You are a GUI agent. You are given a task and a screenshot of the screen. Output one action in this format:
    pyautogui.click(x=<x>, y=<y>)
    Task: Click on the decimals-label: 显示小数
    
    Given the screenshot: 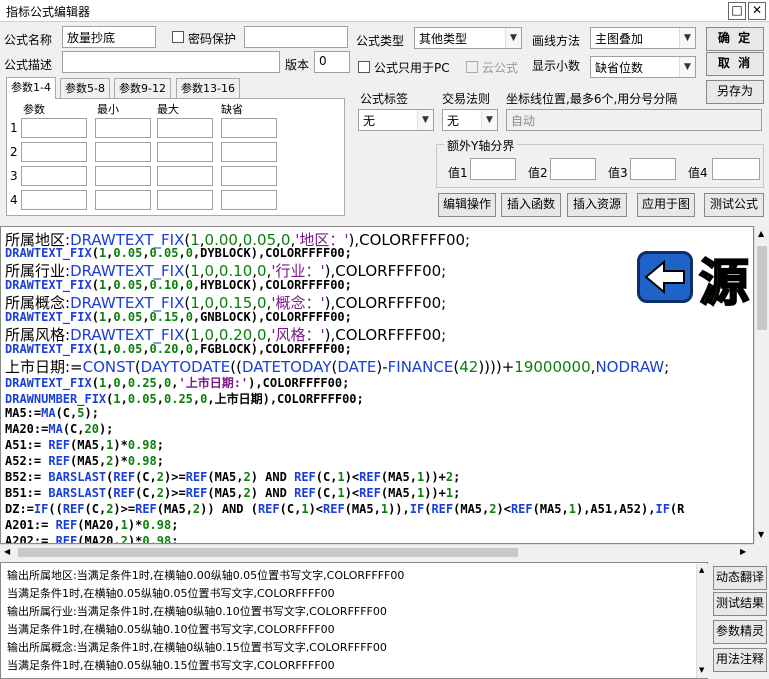 What is the action you would take?
    pyautogui.click(x=556, y=66)
    